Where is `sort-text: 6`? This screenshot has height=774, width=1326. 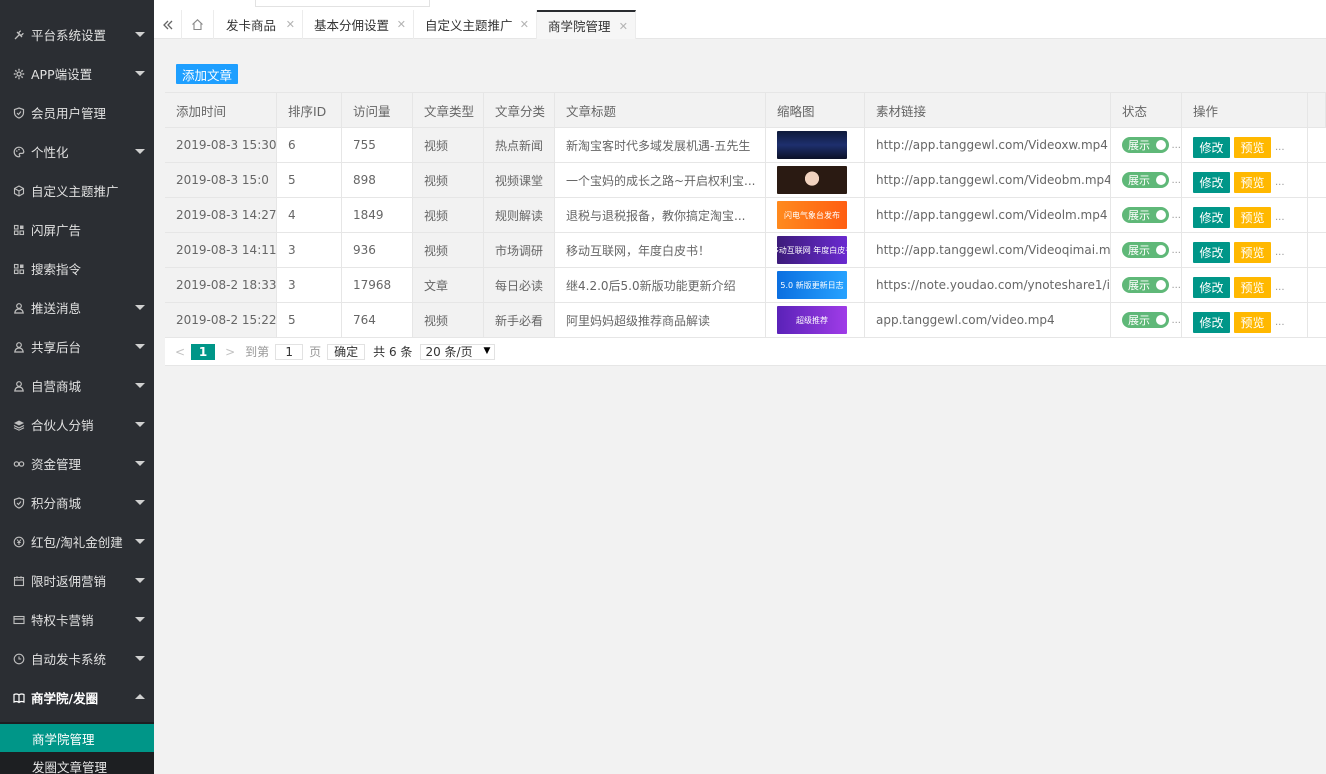
sort-text: 6 is located at coordinates (292, 145).